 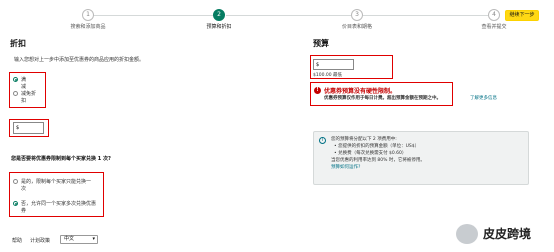 I want to click on redeem-multiple-label: 否，允许同一个买家多次兑换优惠, so click(x=59, y=204).